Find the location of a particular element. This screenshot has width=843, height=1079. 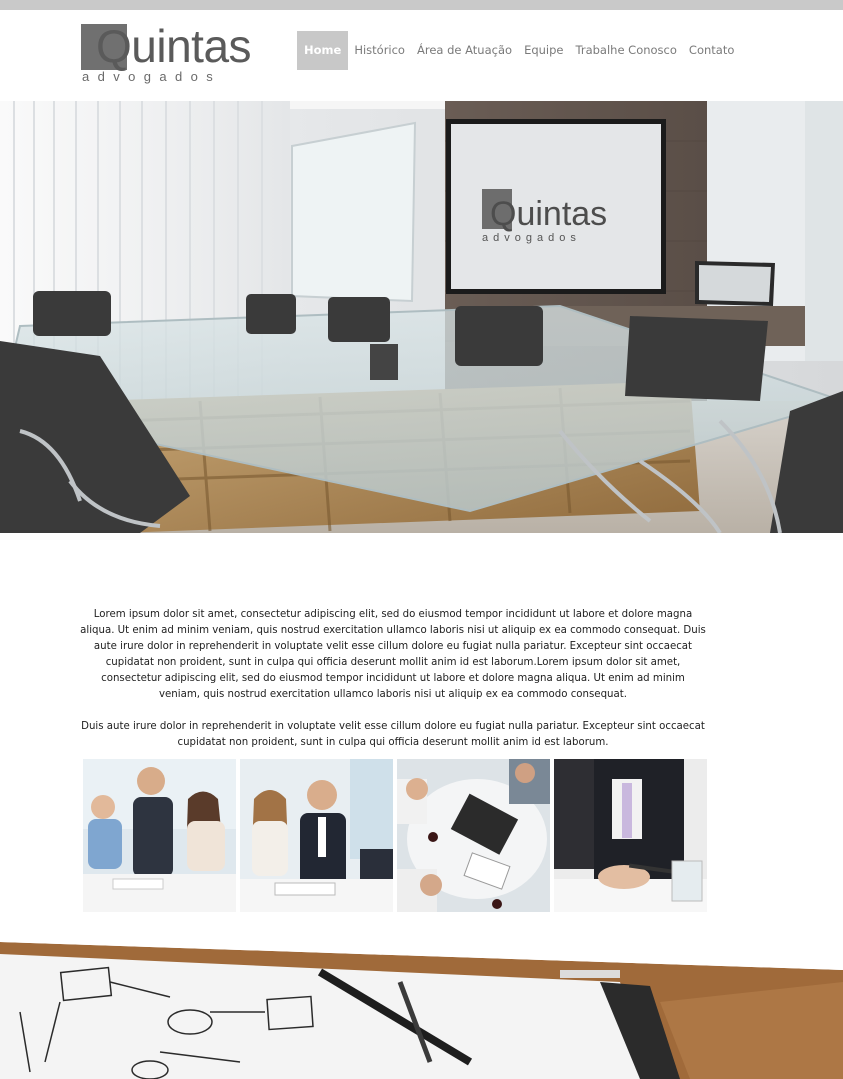

flowchart-sketch-image is located at coordinates (421, 1010).